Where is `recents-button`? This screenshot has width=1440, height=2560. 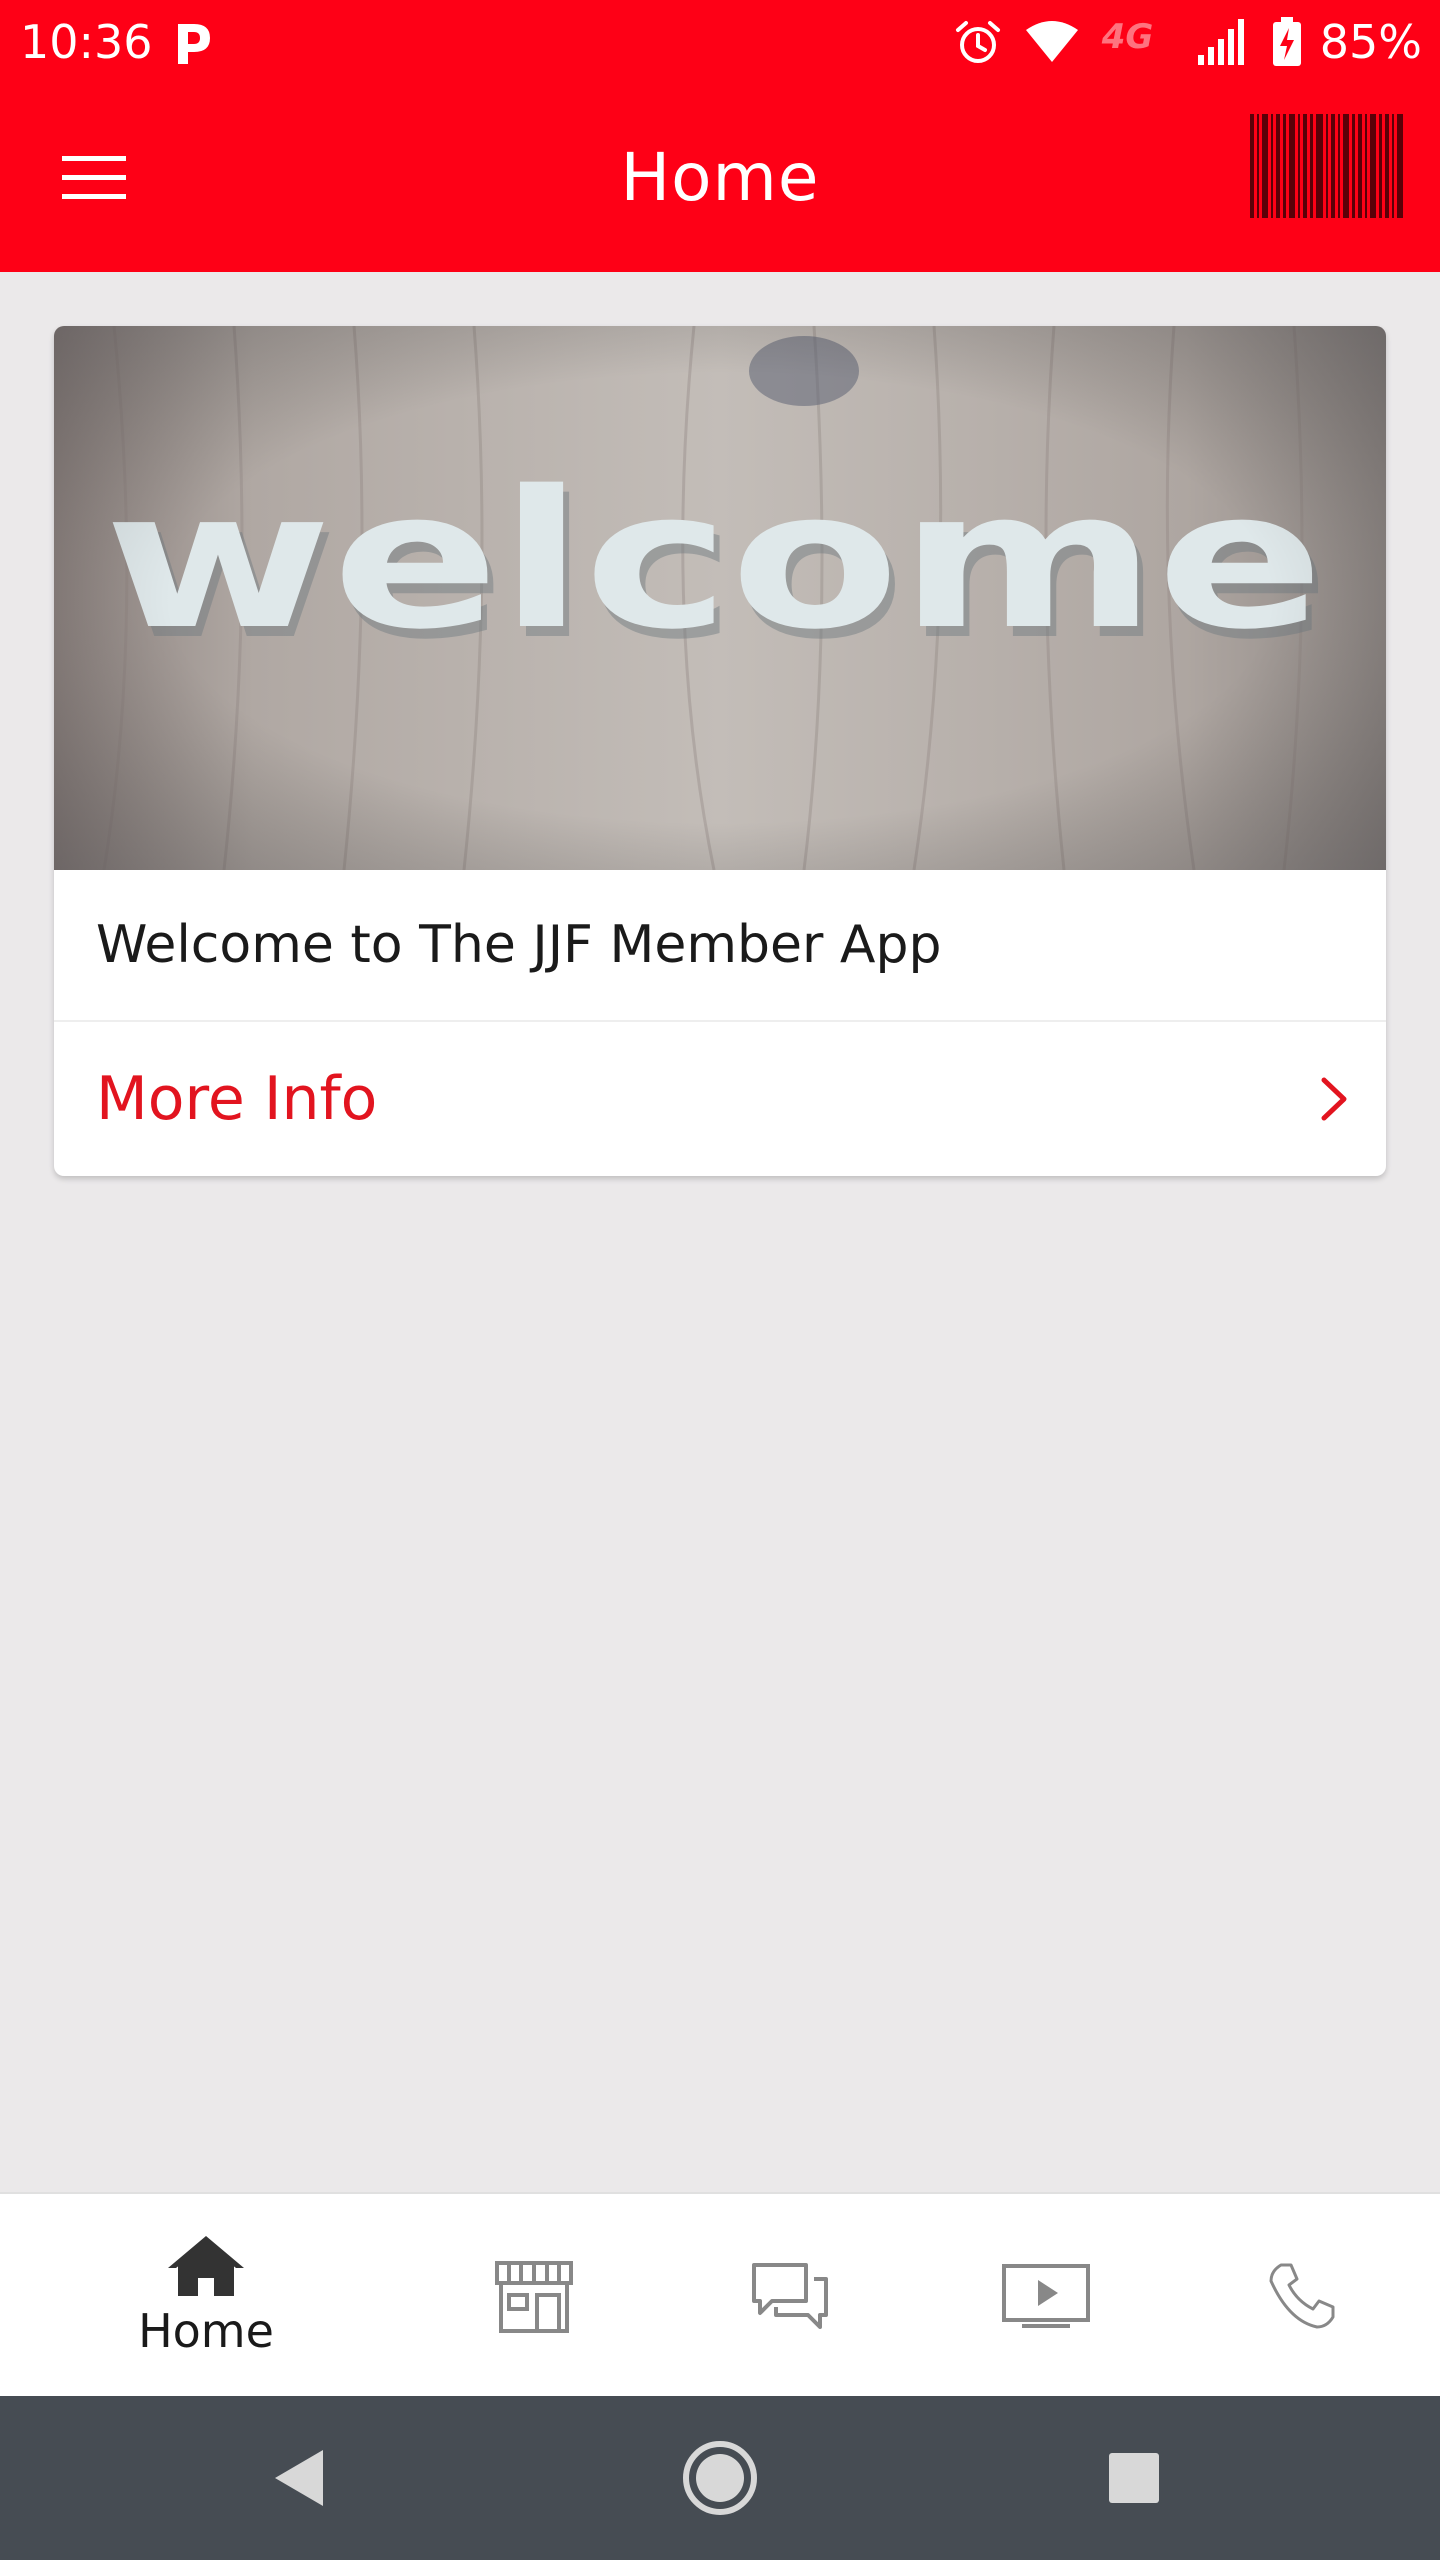
recents-button is located at coordinates (1134, 2478).